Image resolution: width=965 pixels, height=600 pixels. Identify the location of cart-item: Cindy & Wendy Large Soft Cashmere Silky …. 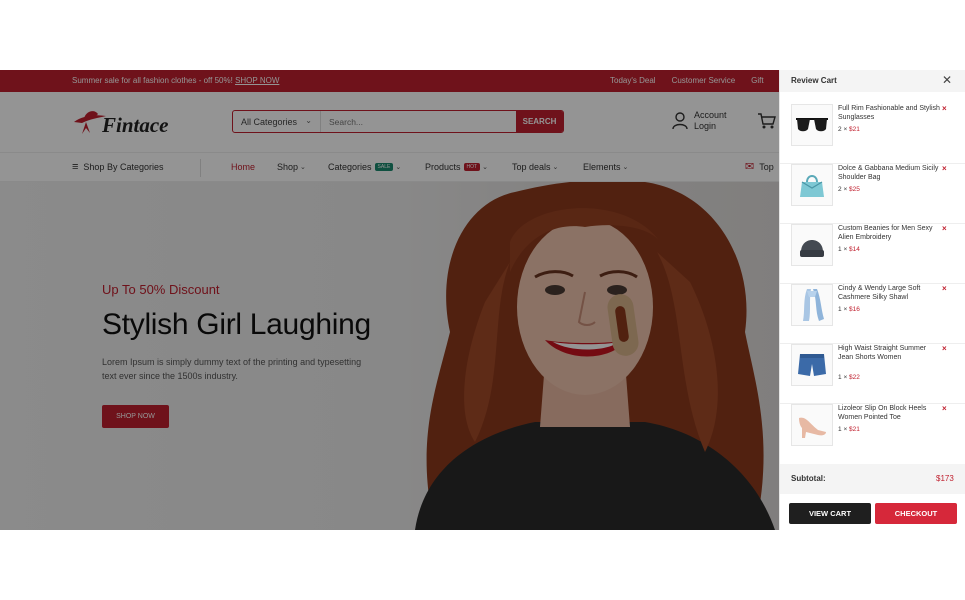
(872, 314).